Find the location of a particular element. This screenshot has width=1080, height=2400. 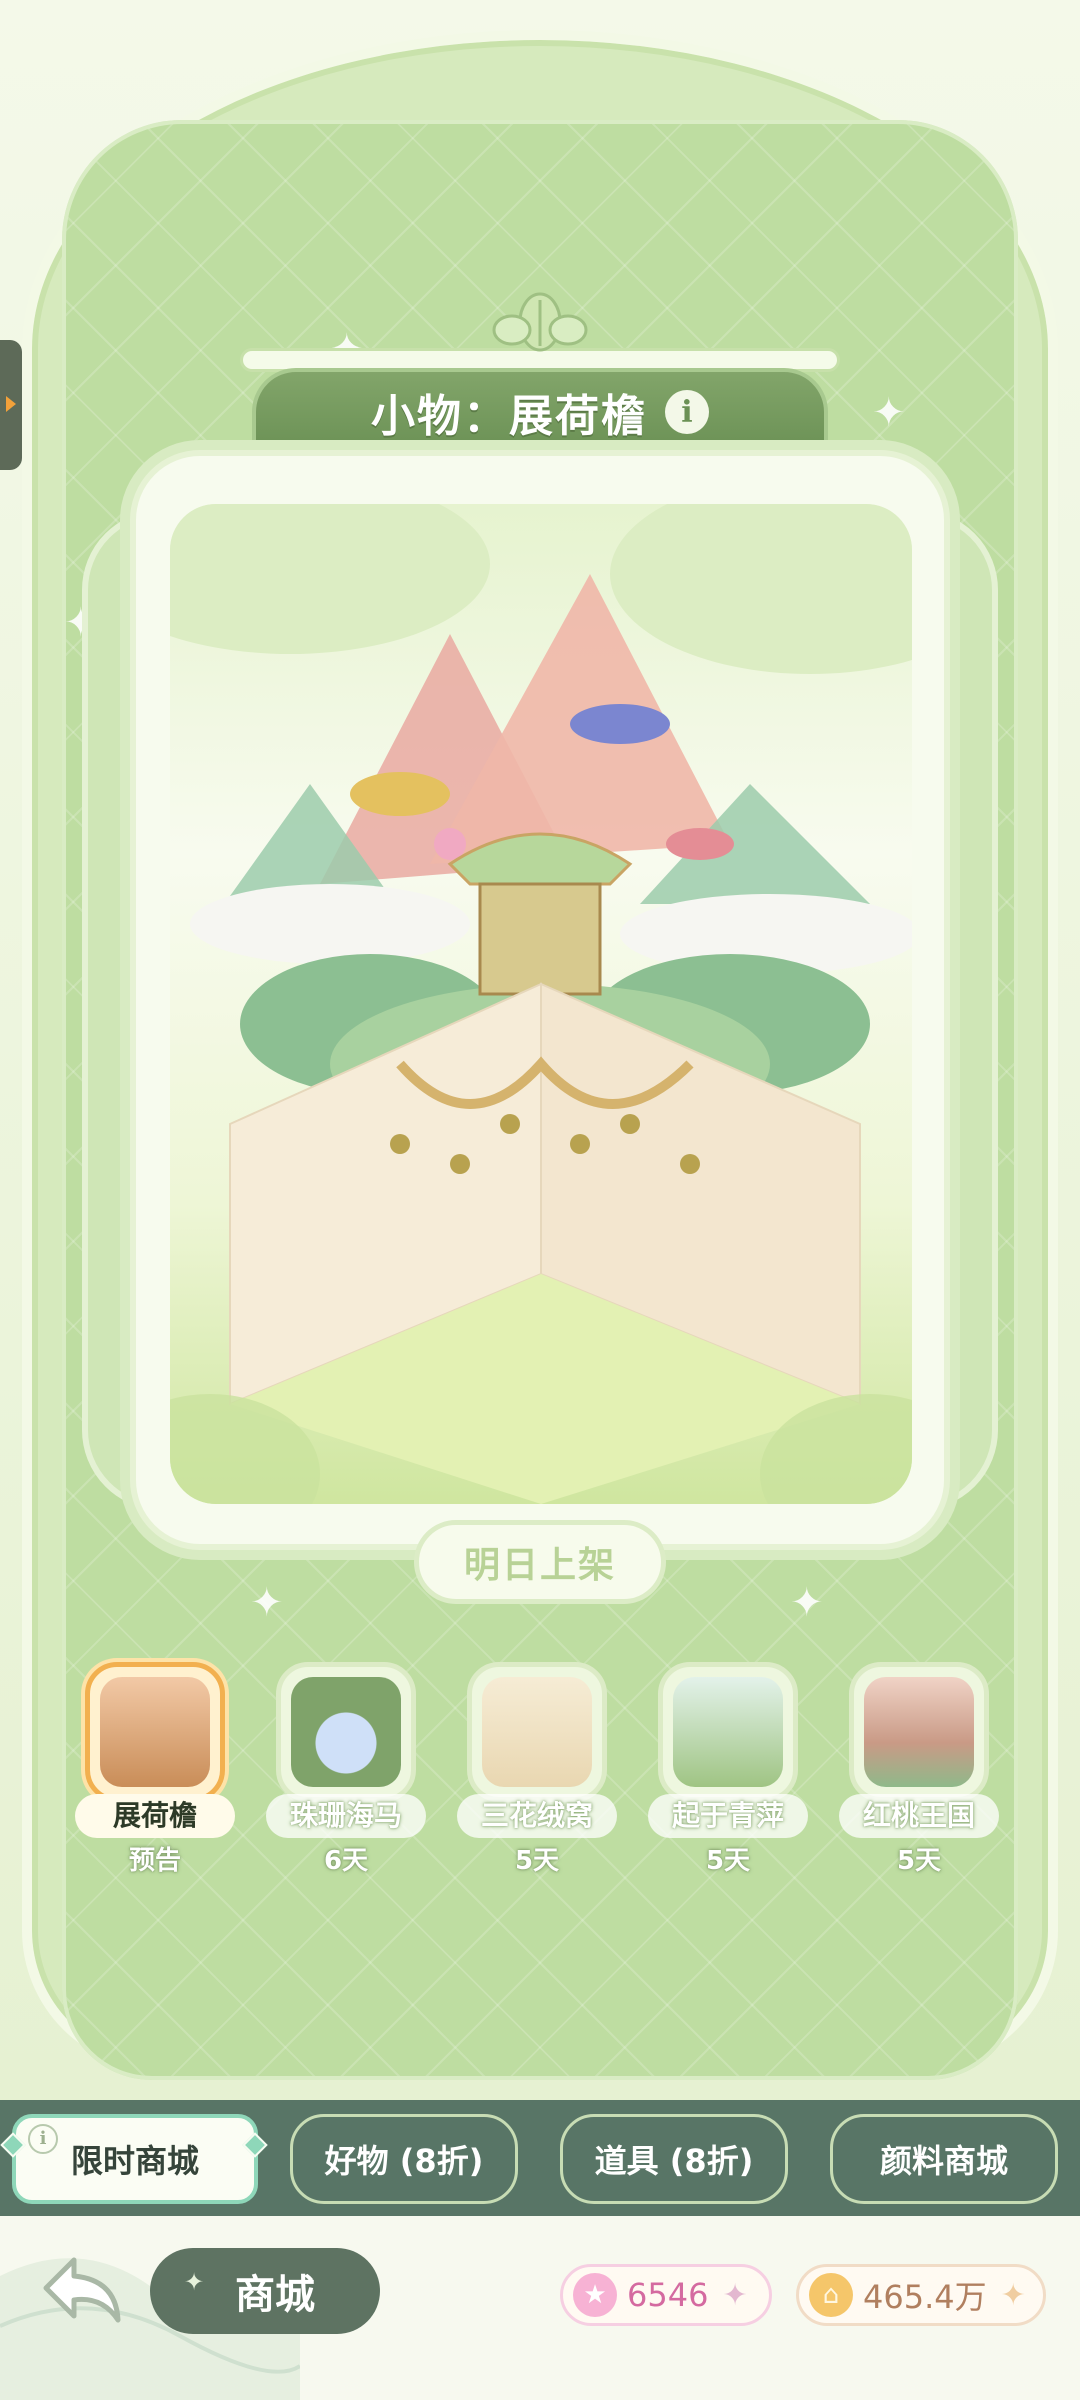

item-card-zhanheyan: 展荷檐 预告 is located at coordinates (155, 1777).